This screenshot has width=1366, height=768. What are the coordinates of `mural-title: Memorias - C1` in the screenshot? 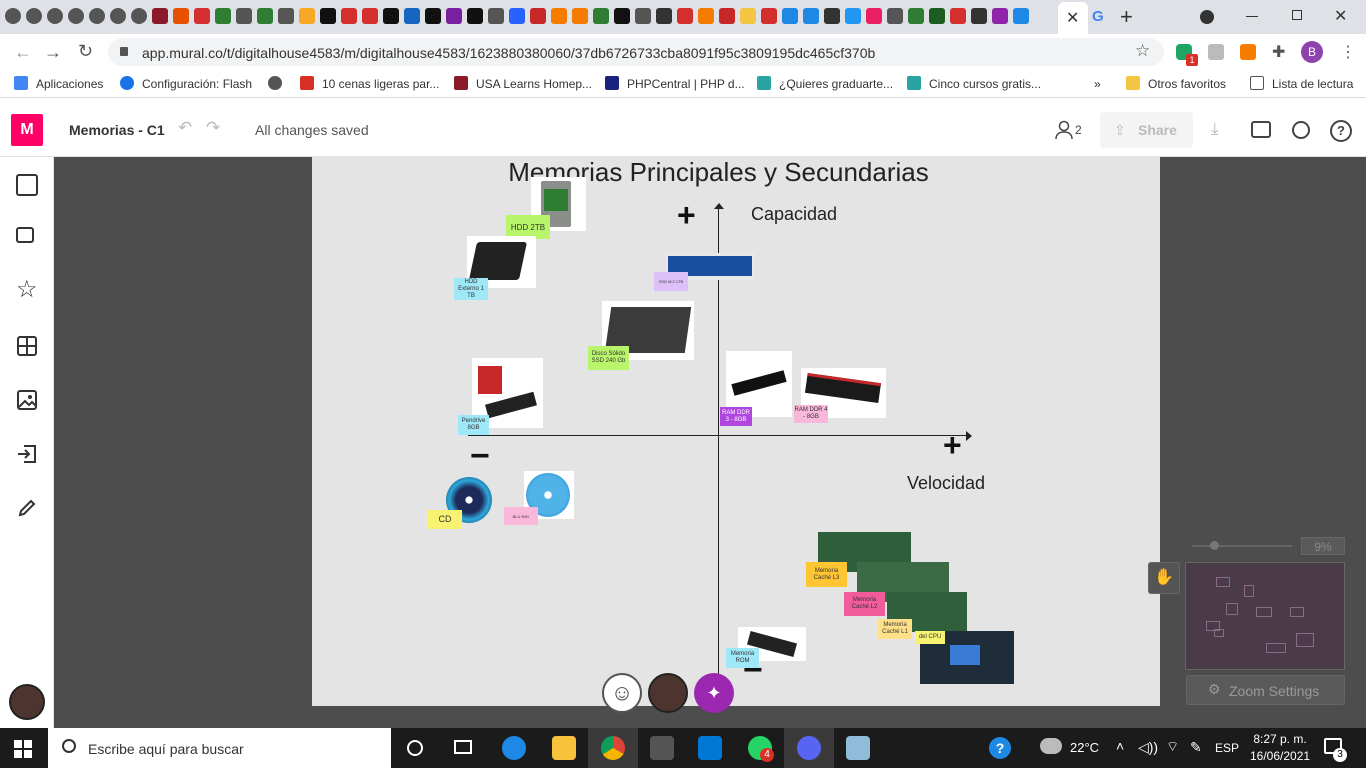 It's located at (117, 130).